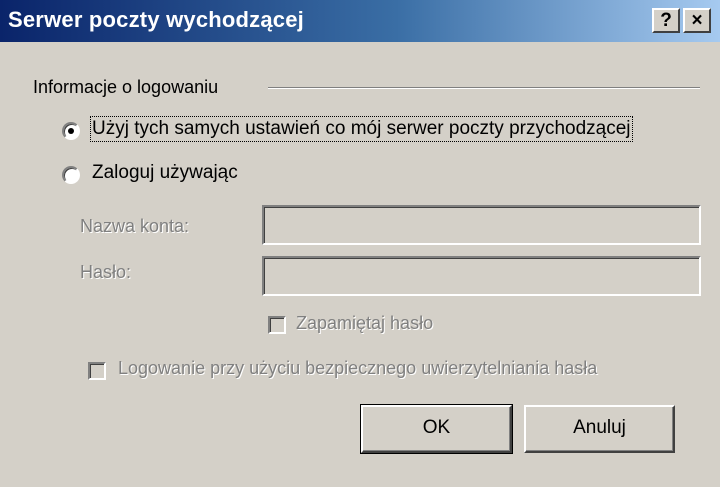 Image resolution: width=720 pixels, height=487 pixels. Describe the element at coordinates (106, 272) in the screenshot. I see `password-label: Hasło:` at that location.